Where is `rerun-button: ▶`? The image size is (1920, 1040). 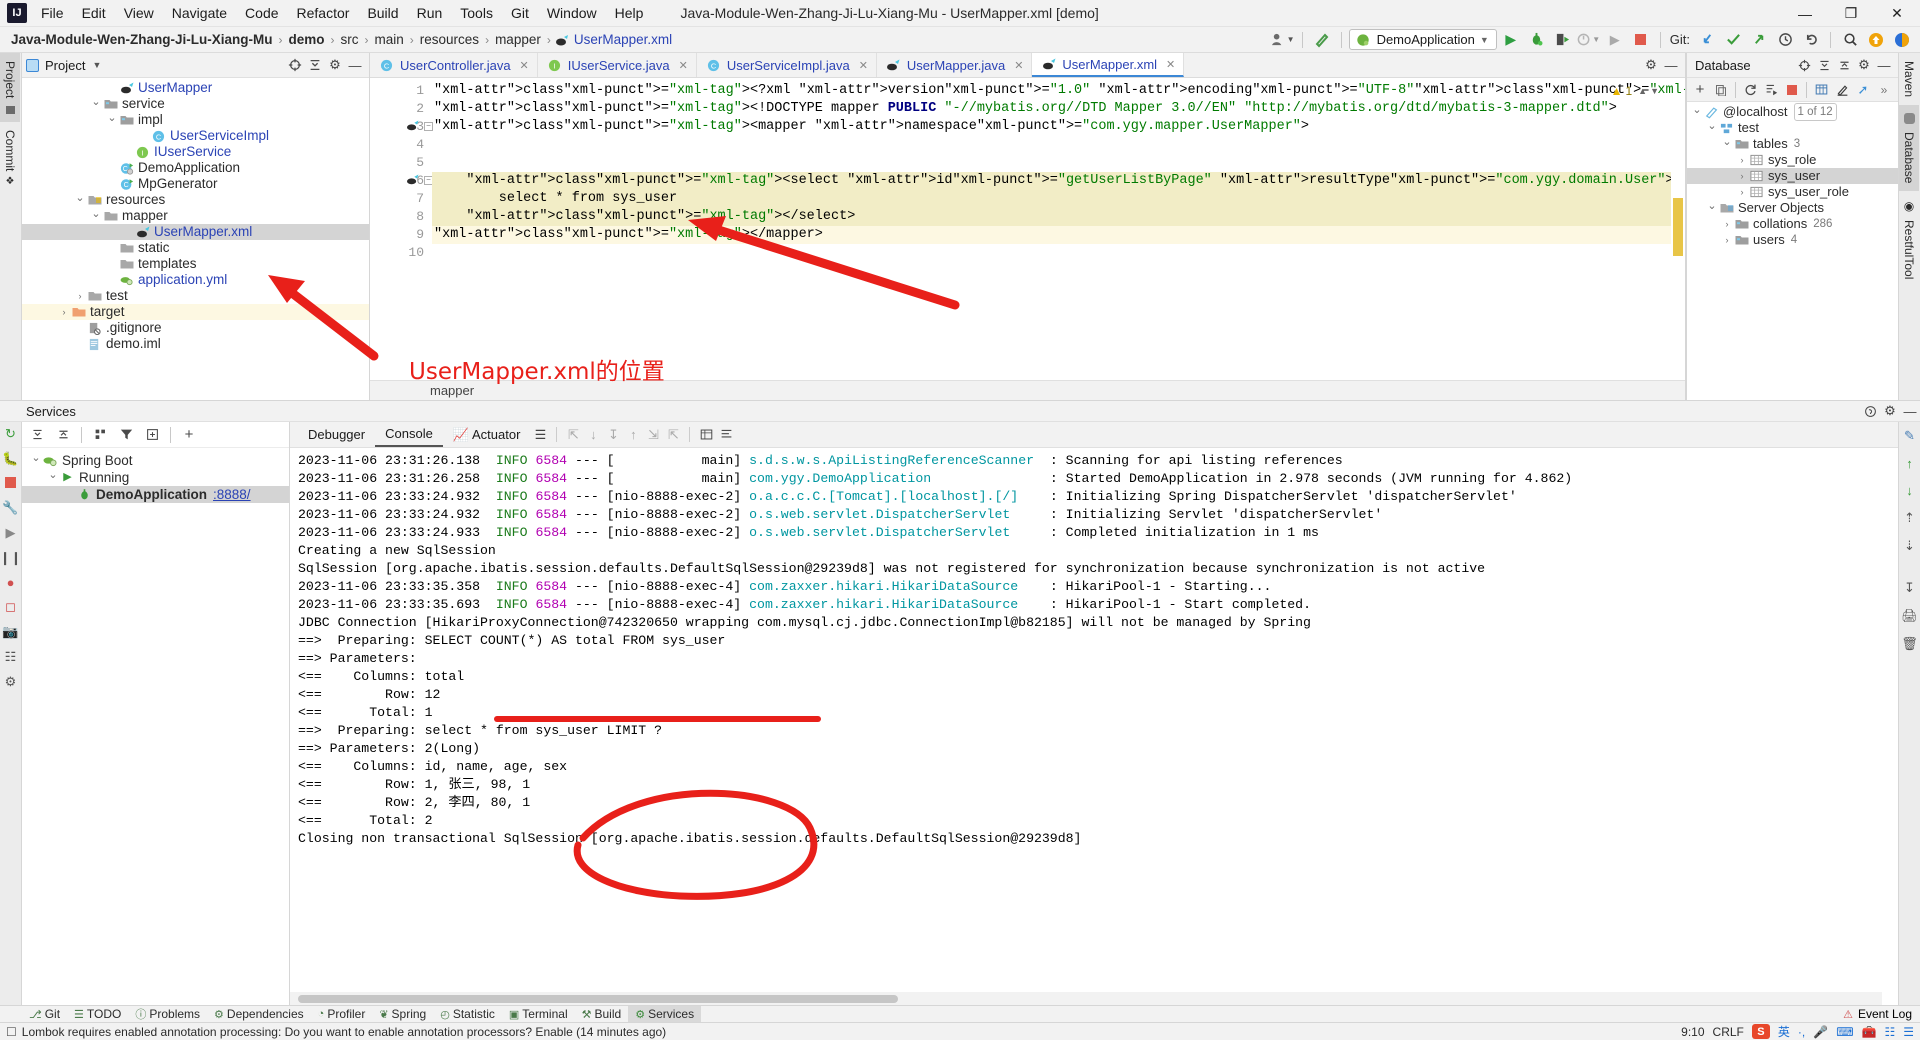
rerun-button: ▶ is located at coordinates (1615, 40).